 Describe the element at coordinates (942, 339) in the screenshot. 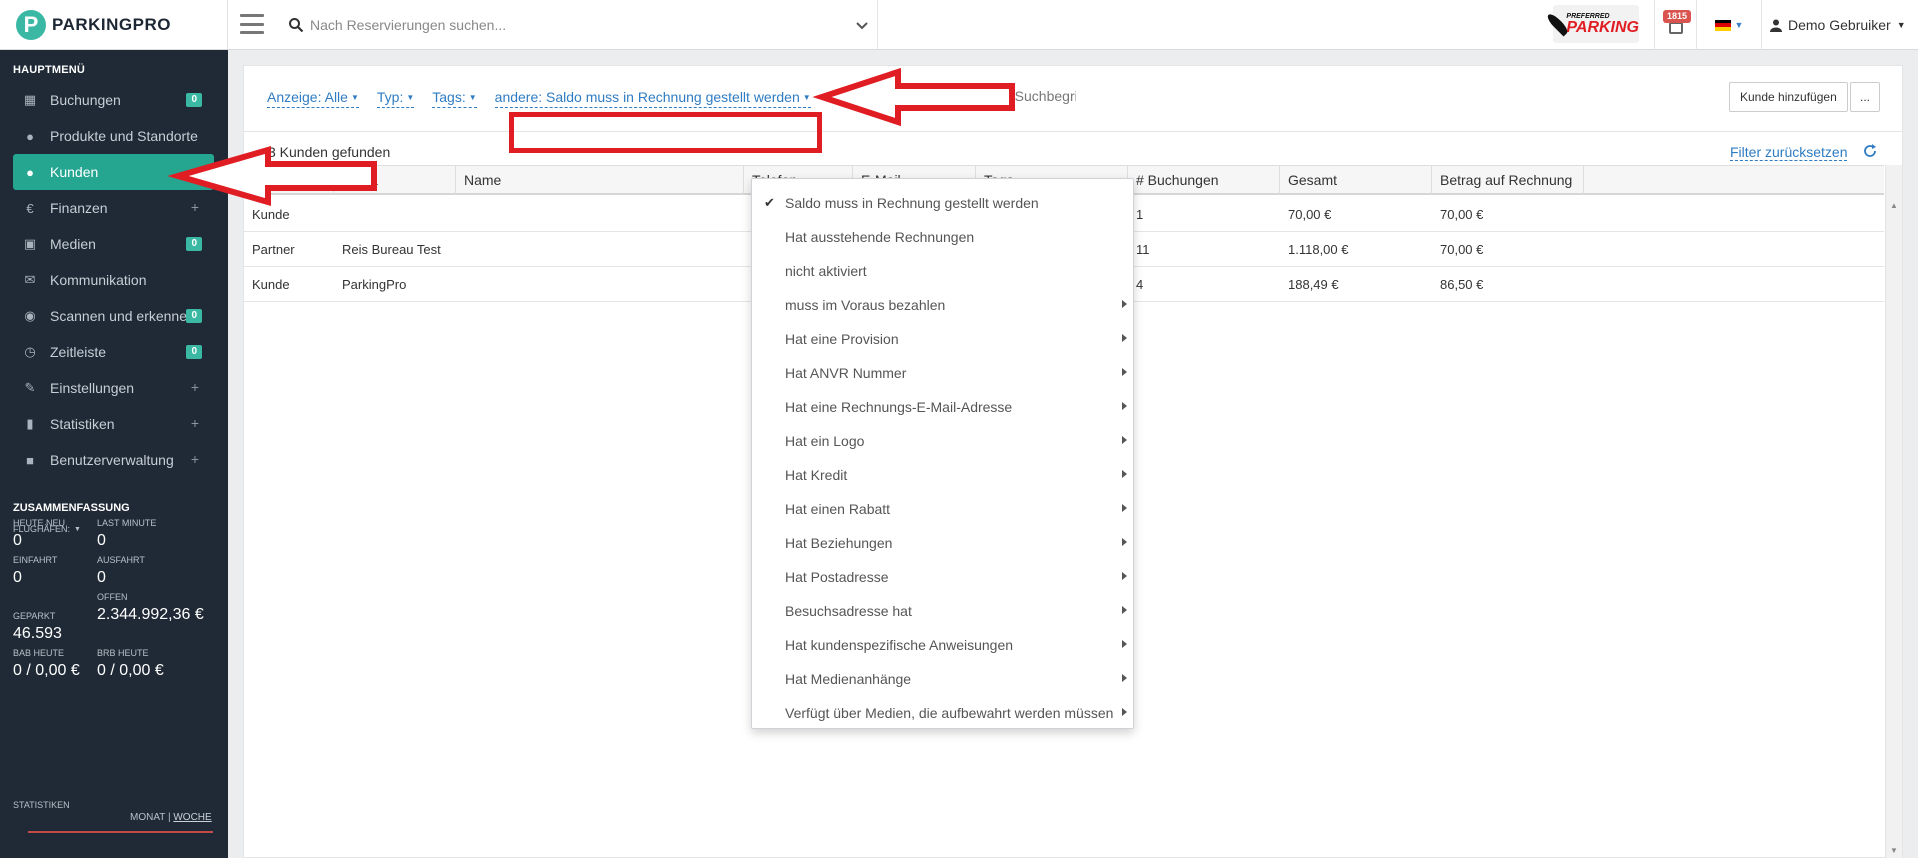

I see `filter-option: Hat eine Provision` at that location.